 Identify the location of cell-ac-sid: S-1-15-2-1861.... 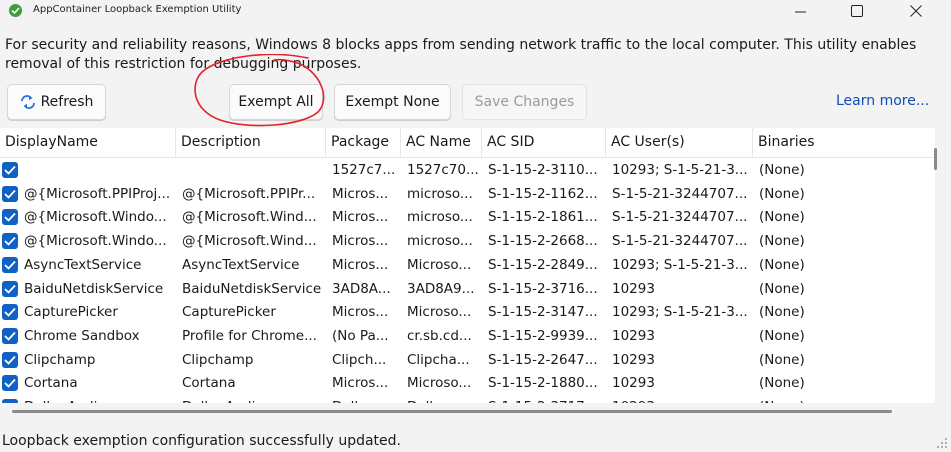
(543, 217).